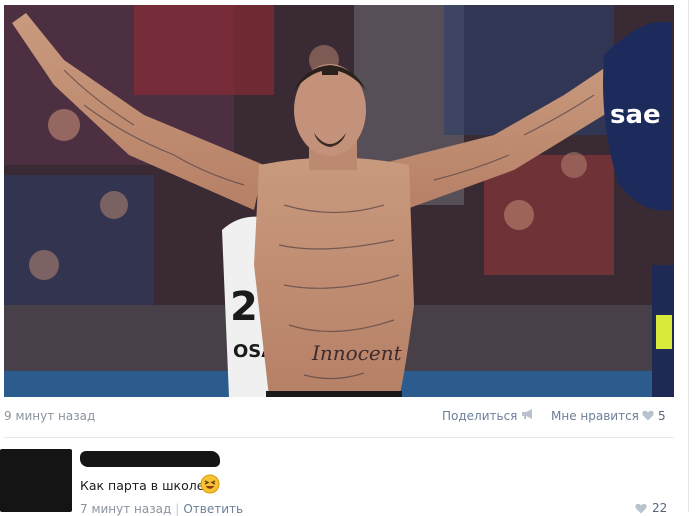 This screenshot has height=516, width=700. Describe the element at coordinates (49, 416) in the screenshot. I see `post-timestamp: 9 минут назад` at that location.